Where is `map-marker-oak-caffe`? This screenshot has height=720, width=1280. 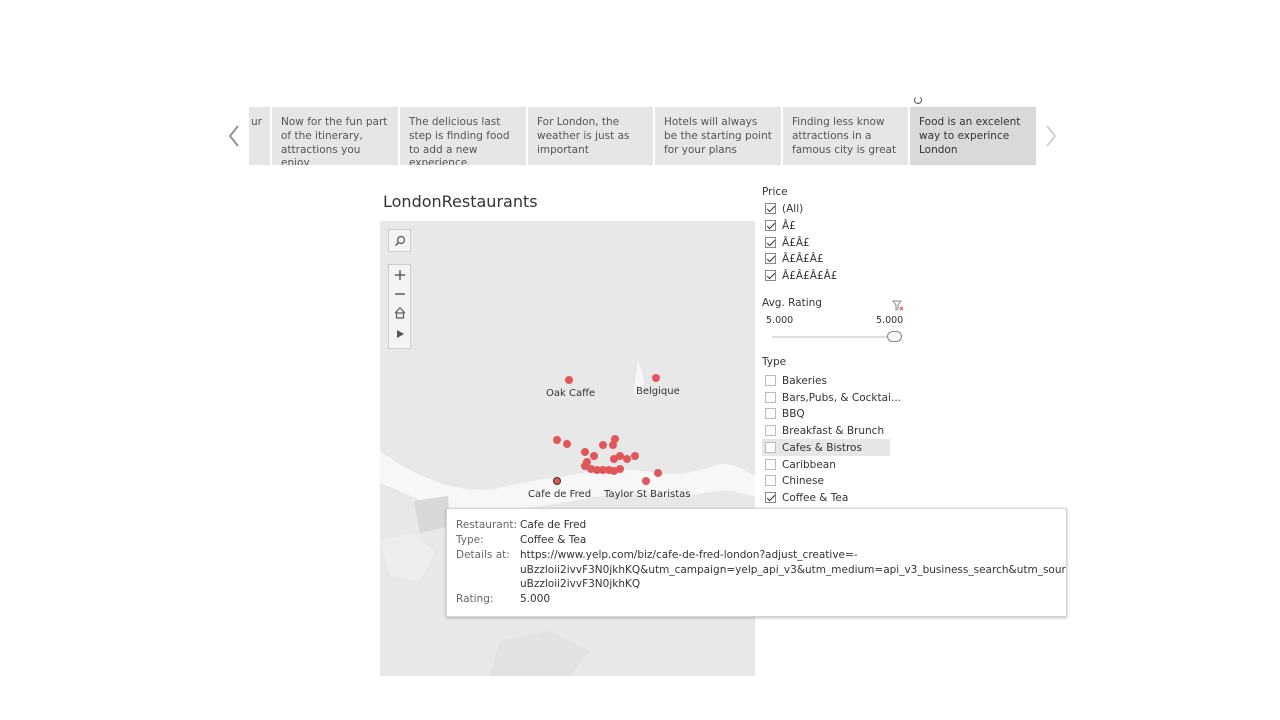
map-marker-oak-caffe is located at coordinates (569, 380).